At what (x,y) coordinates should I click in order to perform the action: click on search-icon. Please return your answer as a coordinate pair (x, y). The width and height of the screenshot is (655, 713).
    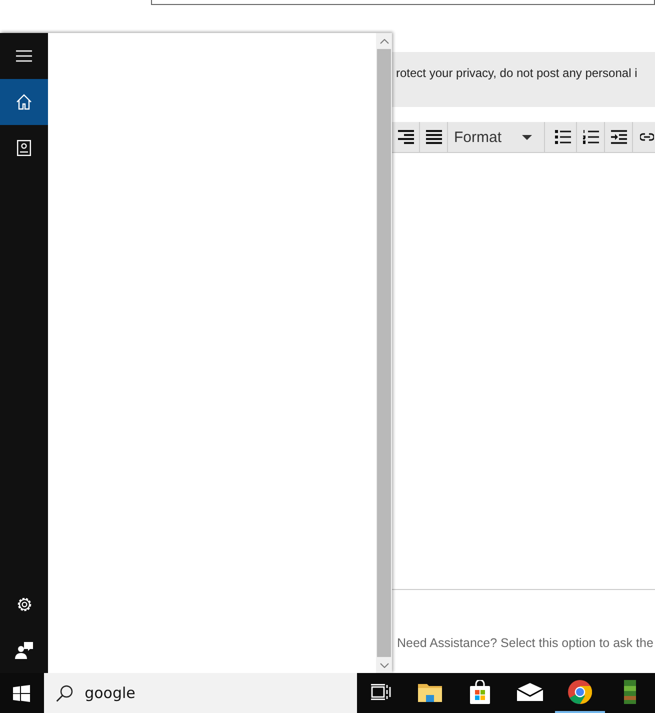
    Looking at the image, I should click on (64, 693).